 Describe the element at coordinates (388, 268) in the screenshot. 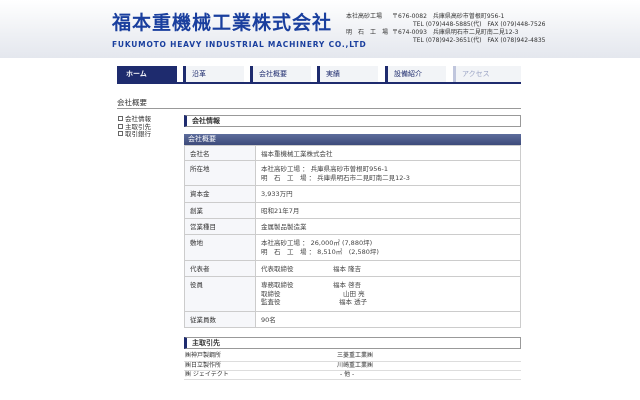

I see `row-value: 代表取締役 福本 隆吉` at that location.